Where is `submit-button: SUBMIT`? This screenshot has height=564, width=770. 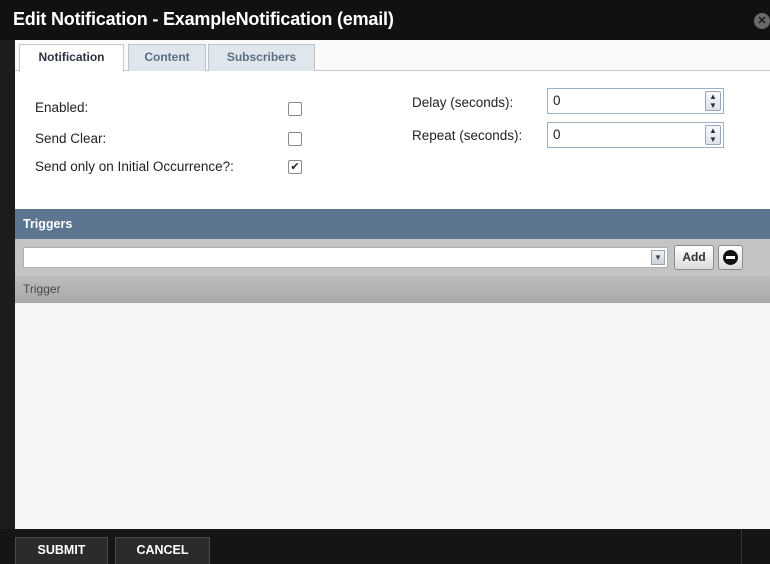 submit-button: SUBMIT is located at coordinates (61, 550).